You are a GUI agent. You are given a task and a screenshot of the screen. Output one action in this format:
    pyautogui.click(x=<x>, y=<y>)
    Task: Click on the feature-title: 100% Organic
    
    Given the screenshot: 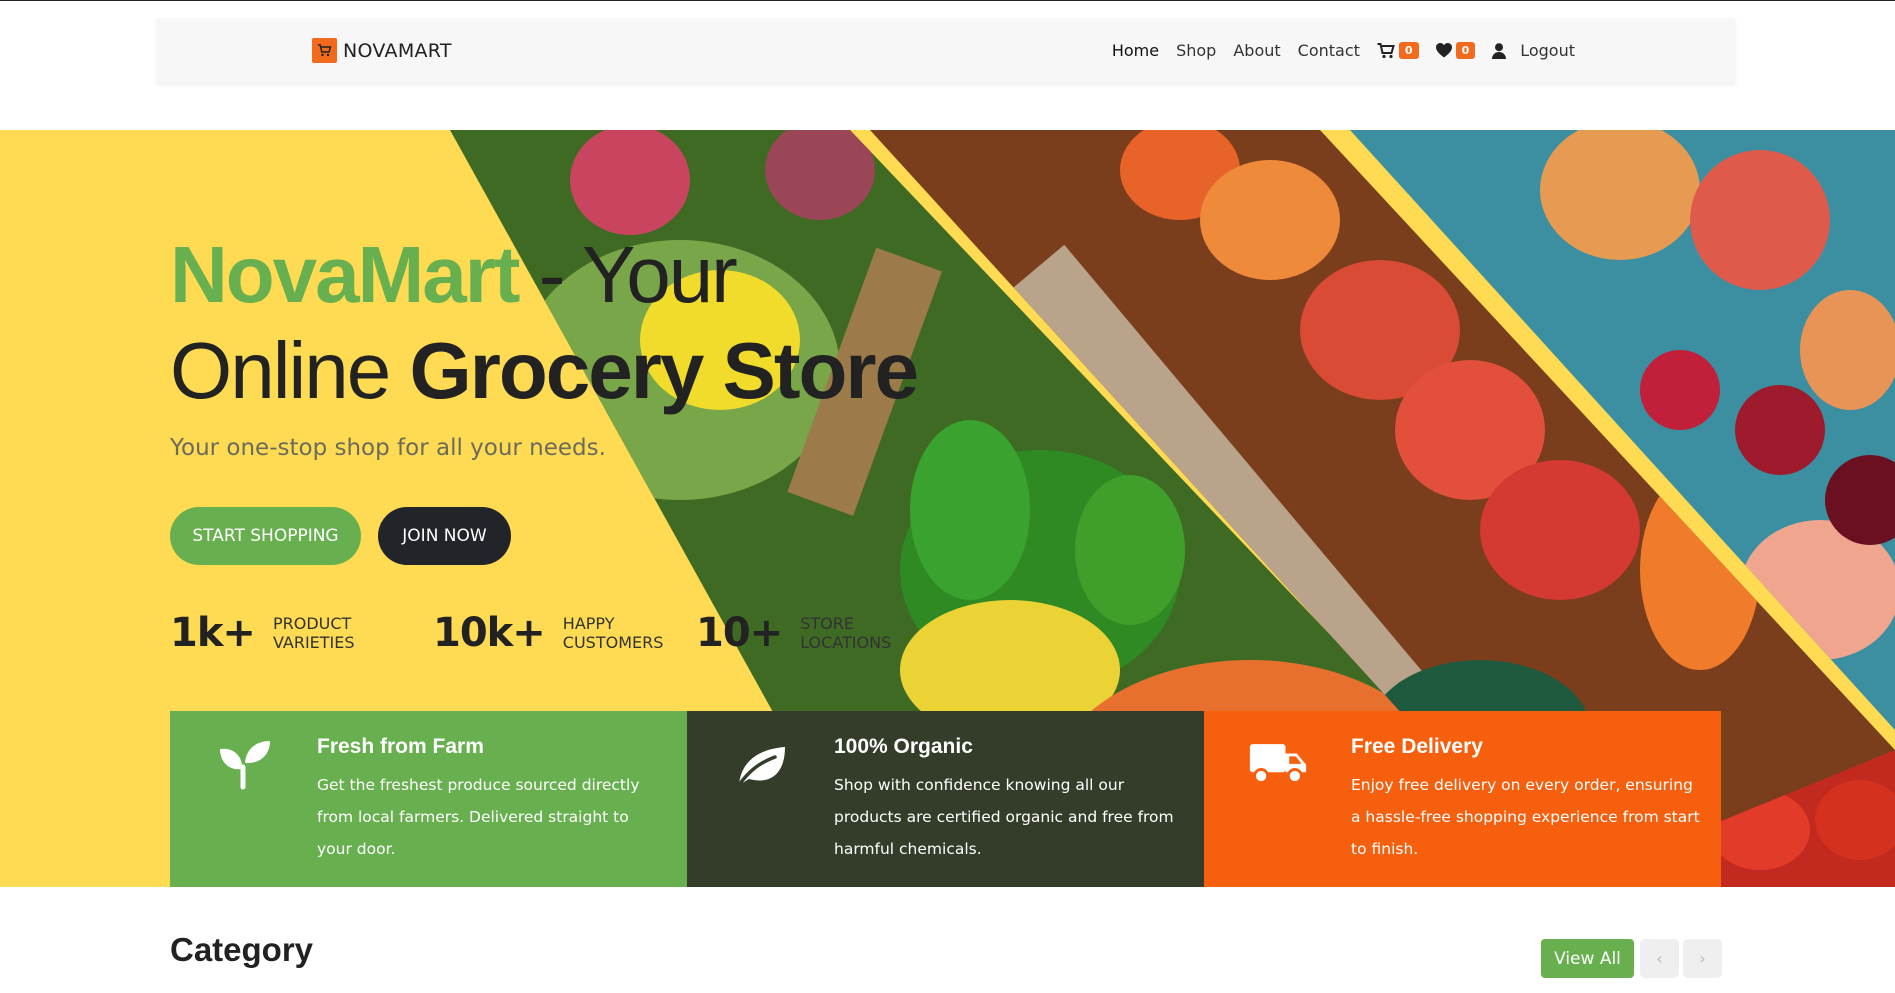 What is the action you would take?
    pyautogui.click(x=903, y=746)
    